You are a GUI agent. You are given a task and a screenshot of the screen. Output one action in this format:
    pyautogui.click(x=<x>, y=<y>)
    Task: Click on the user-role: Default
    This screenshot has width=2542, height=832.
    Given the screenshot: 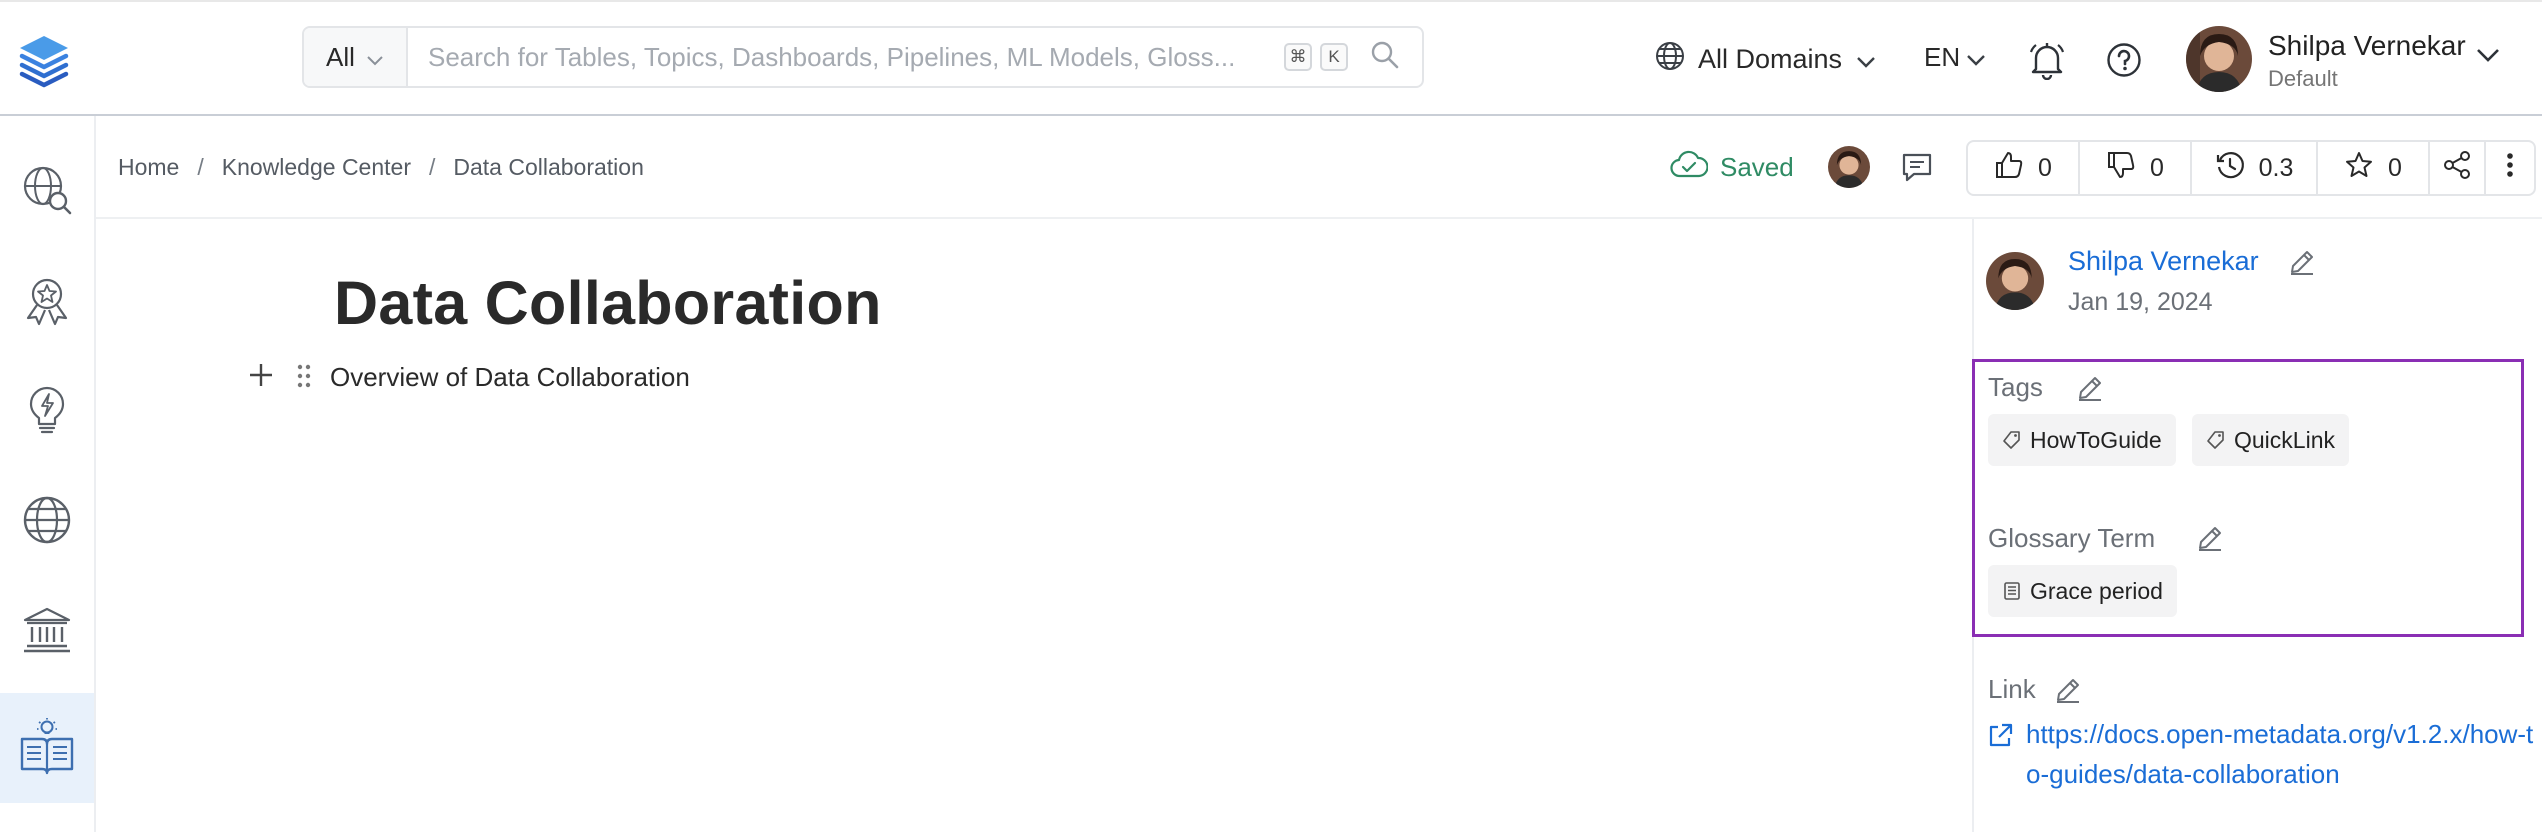 What is the action you would take?
    pyautogui.click(x=2303, y=78)
    